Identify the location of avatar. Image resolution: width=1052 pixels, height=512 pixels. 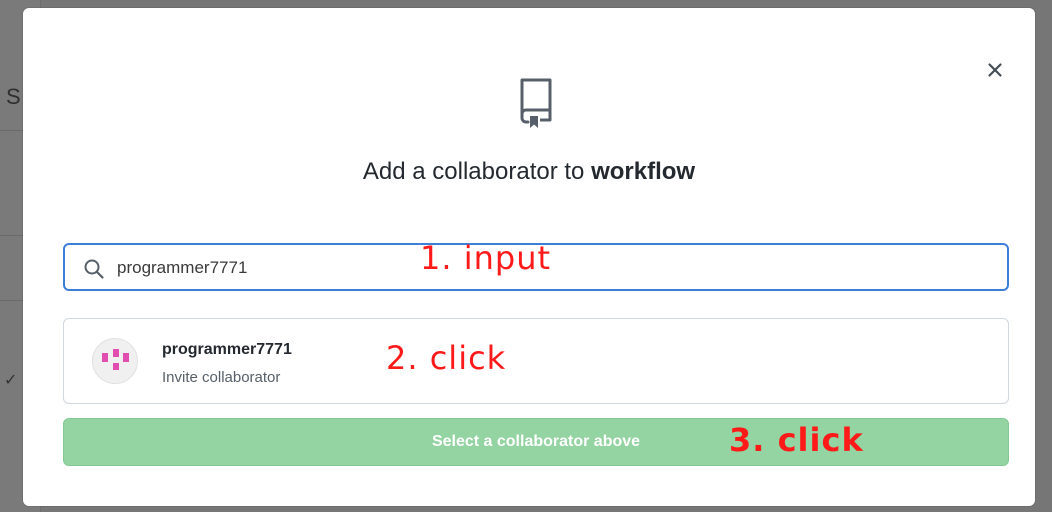
(115, 361).